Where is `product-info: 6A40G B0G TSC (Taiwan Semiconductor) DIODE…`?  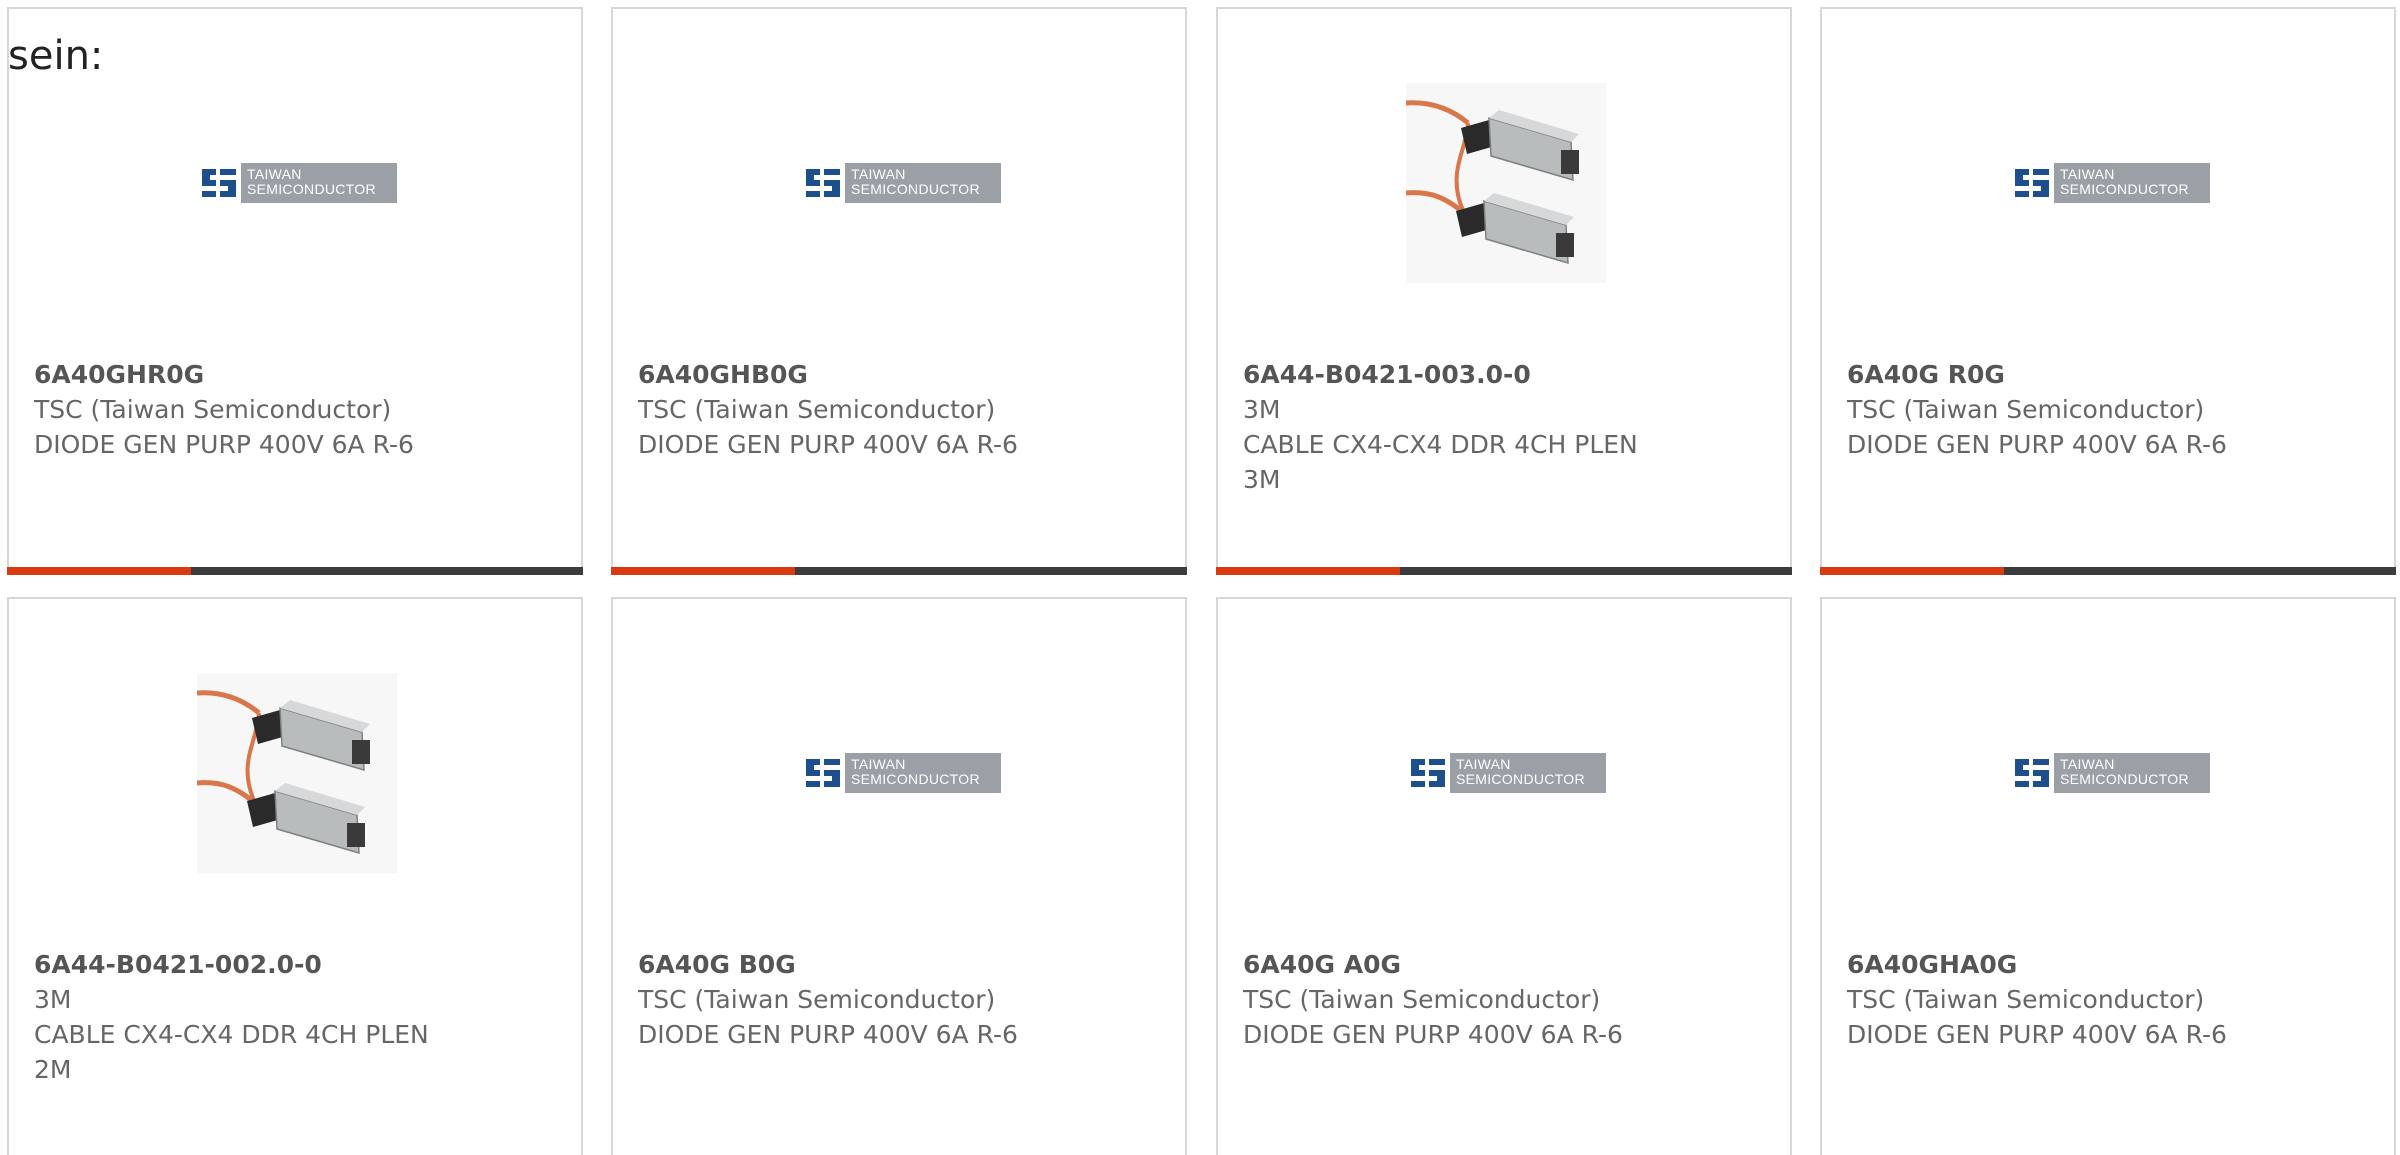
product-info: 6A40G B0G TSC (Taiwan Semiconductor) DIODE… is located at coordinates (898, 999).